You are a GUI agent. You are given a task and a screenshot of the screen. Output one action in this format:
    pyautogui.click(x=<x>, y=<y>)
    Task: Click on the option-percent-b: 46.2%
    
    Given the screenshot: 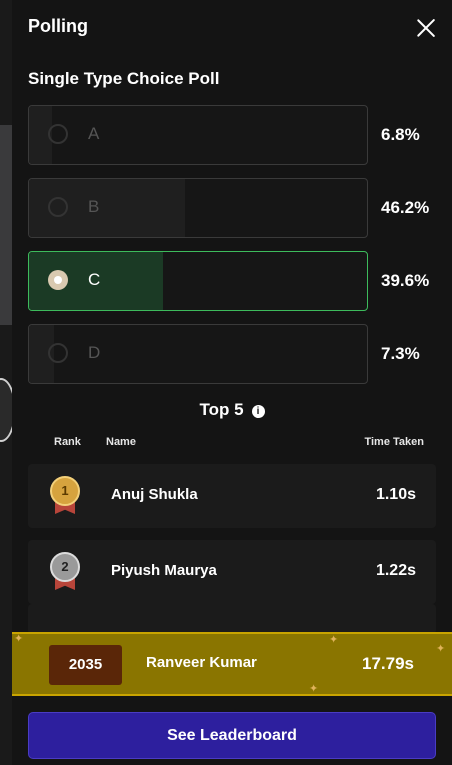 What is the action you would take?
    pyautogui.click(x=405, y=207)
    